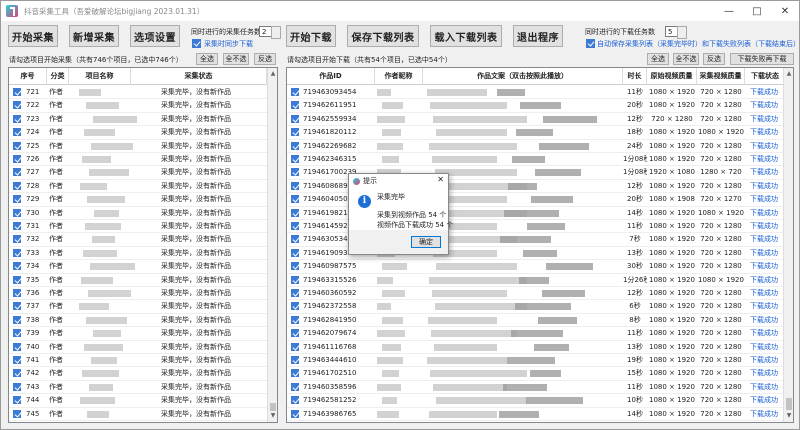  I want to click on collect-select-none-button: 全不选, so click(236, 59).